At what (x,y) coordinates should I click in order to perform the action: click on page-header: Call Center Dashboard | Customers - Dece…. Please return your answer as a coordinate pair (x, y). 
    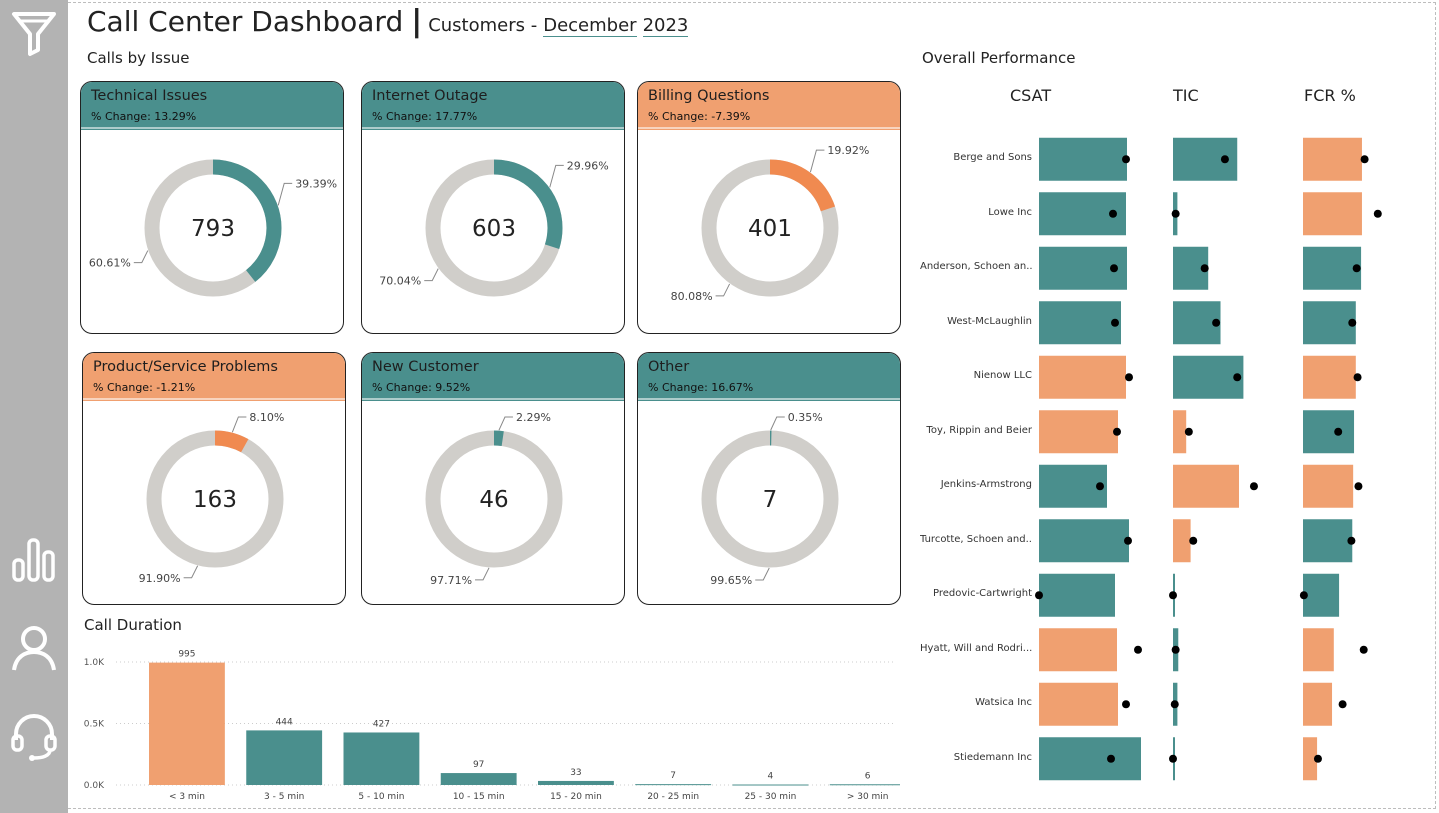
    Looking at the image, I should click on (388, 24).